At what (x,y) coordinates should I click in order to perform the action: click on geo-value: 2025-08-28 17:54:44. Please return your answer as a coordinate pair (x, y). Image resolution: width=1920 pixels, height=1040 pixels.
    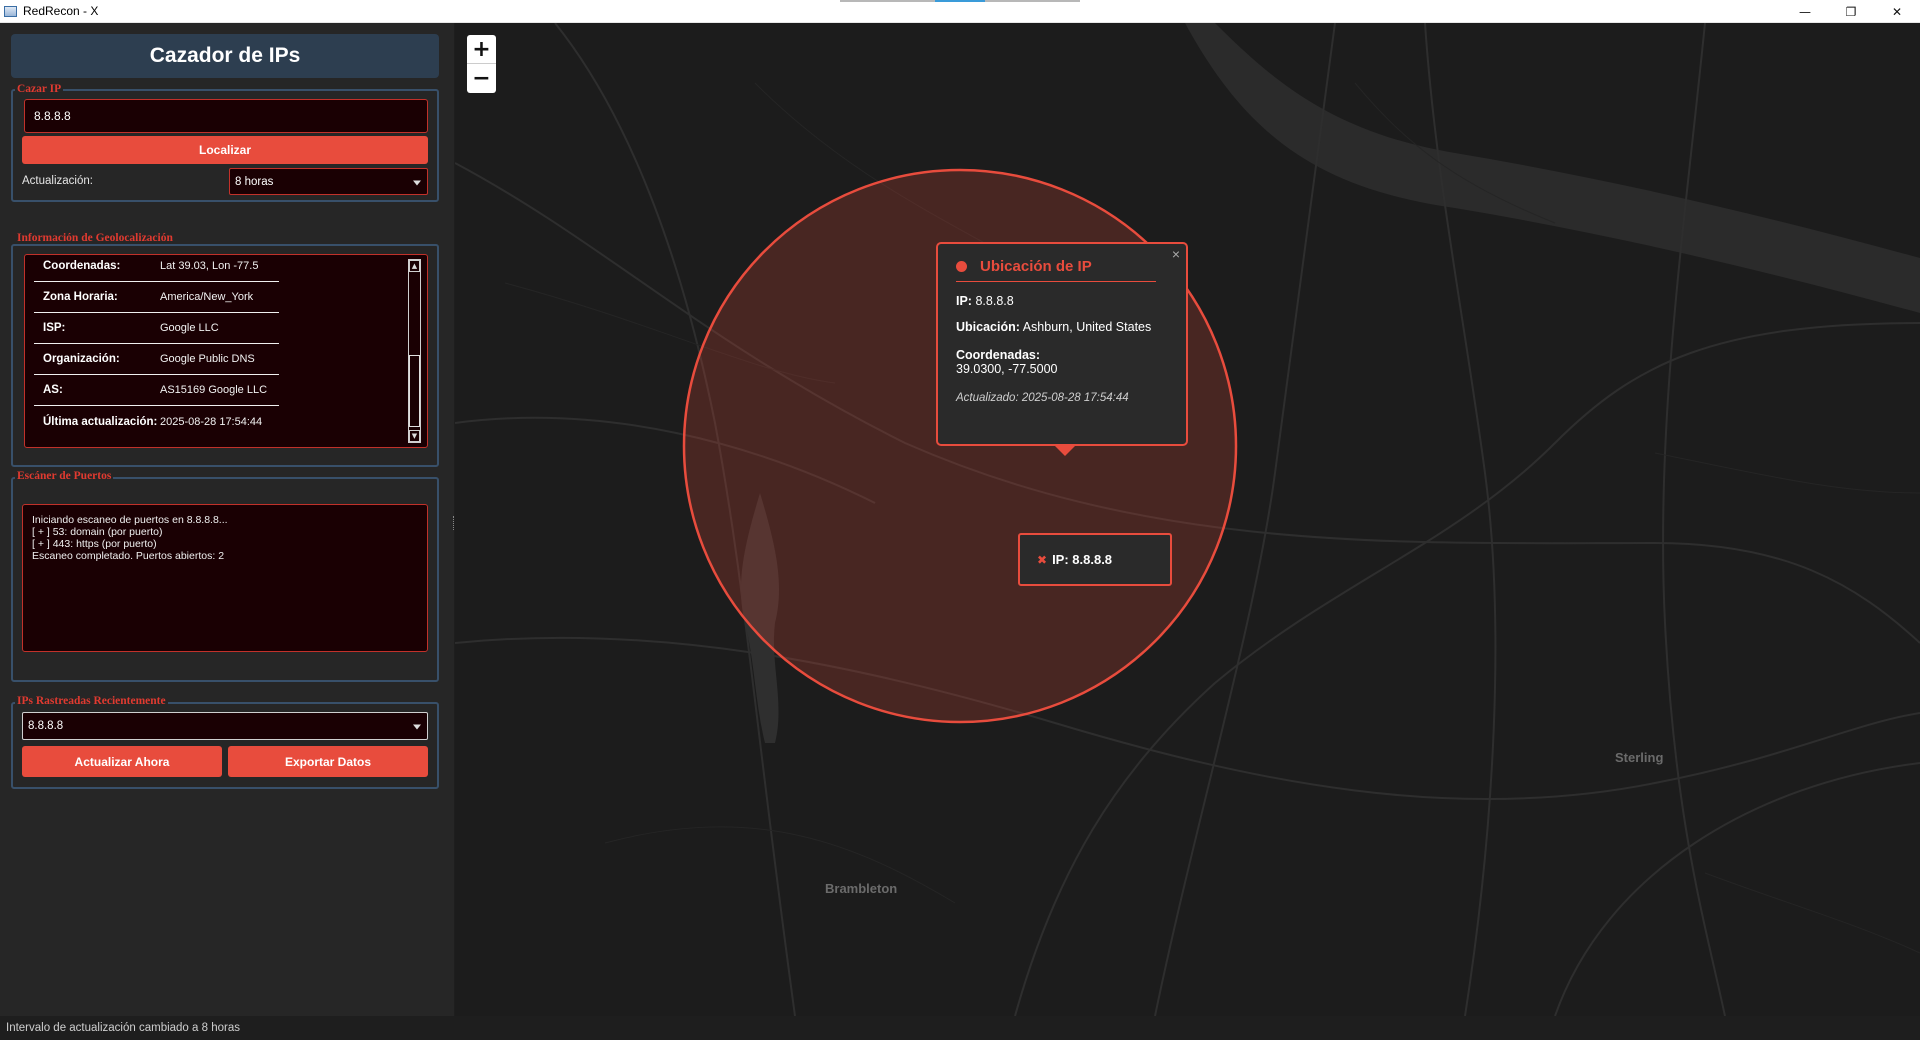
    Looking at the image, I should click on (211, 421).